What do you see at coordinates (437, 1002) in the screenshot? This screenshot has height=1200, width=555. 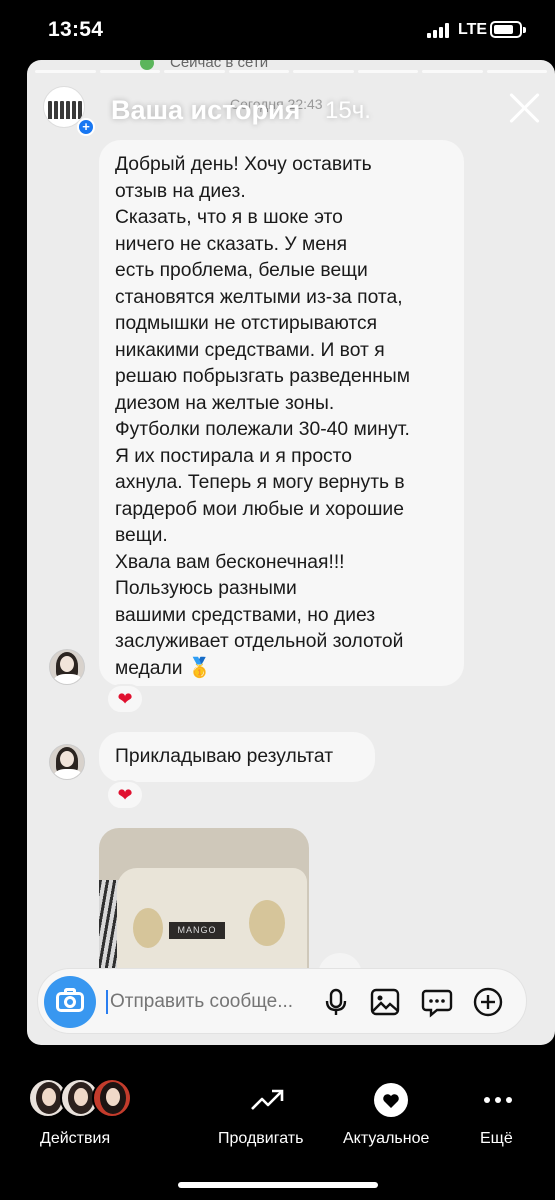 I see `sticker-icon` at bounding box center [437, 1002].